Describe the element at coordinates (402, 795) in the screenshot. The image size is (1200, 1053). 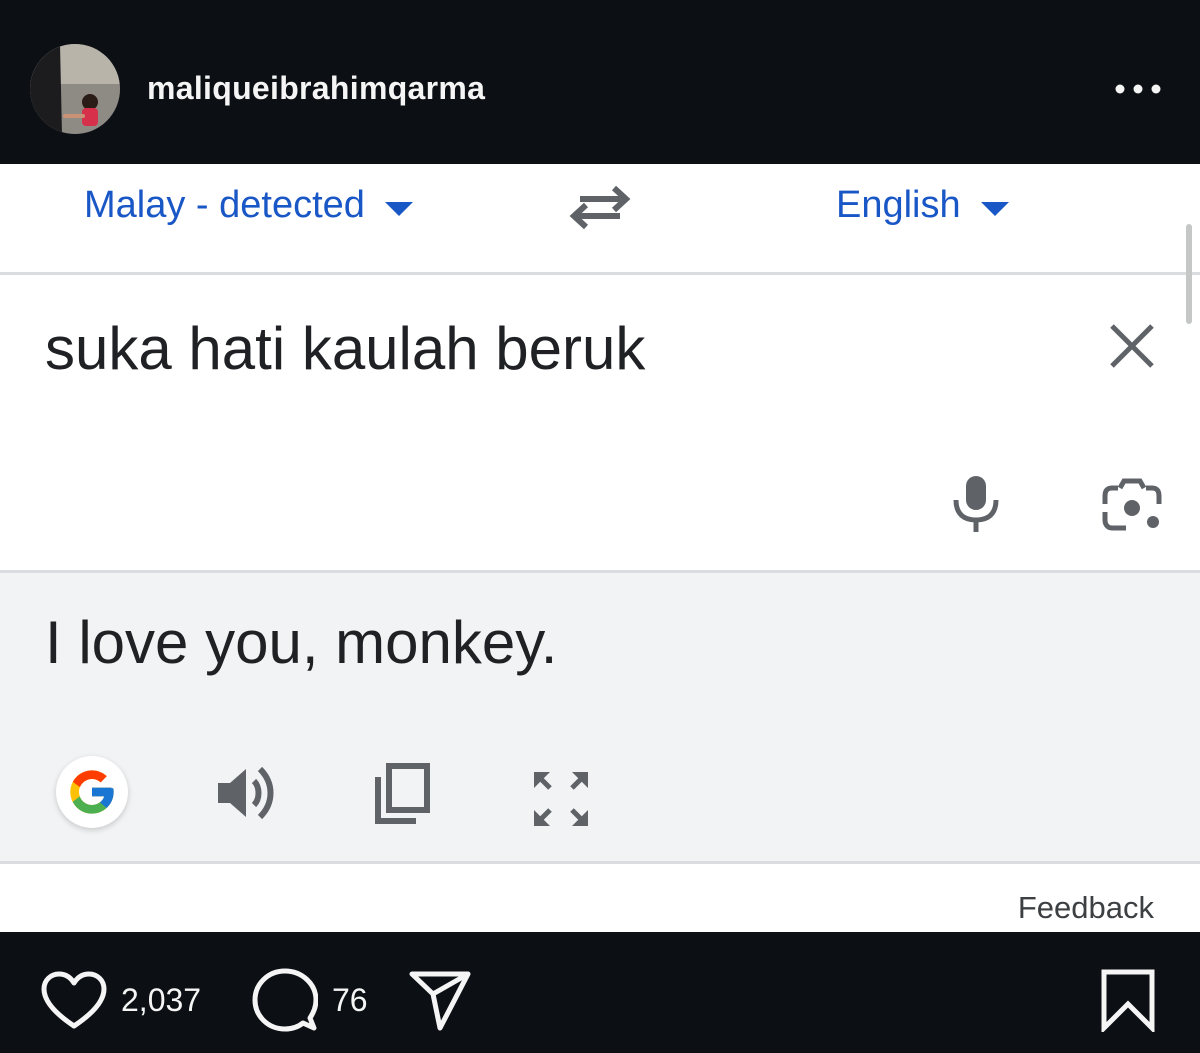
I see `copy-icon` at that location.